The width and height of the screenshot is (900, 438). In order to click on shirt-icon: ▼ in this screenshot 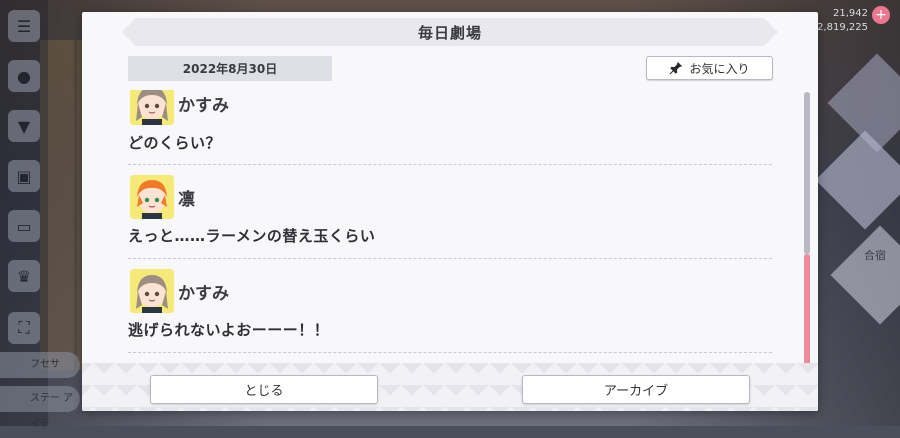, I will do `click(24, 126)`.